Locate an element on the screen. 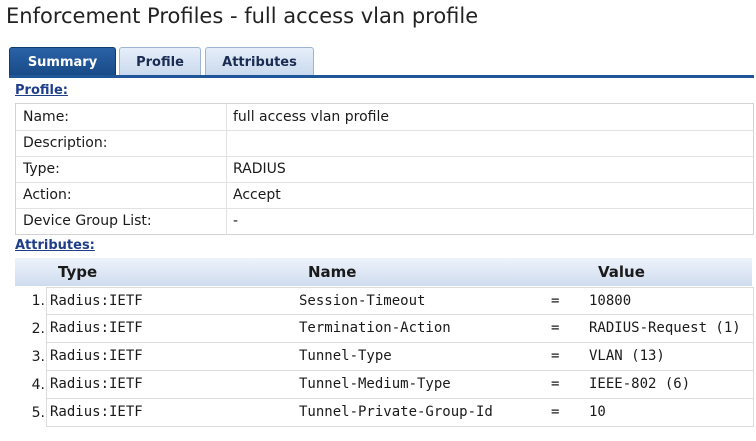 The image size is (756, 441). column-header-type: Type is located at coordinates (78, 272).